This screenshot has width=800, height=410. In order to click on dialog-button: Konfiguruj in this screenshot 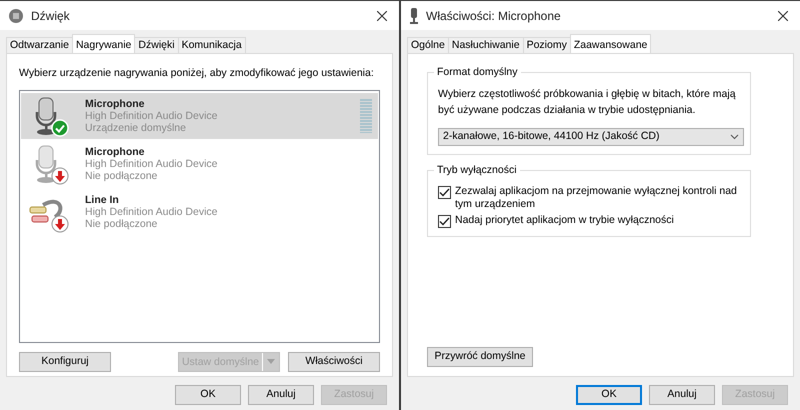, I will do `click(65, 362)`.